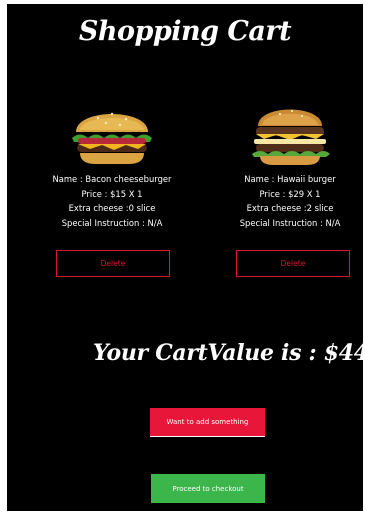 Image resolution: width=365 pixels, height=519 pixels. I want to click on item-name: Name : Hawaii burger, so click(290, 179).